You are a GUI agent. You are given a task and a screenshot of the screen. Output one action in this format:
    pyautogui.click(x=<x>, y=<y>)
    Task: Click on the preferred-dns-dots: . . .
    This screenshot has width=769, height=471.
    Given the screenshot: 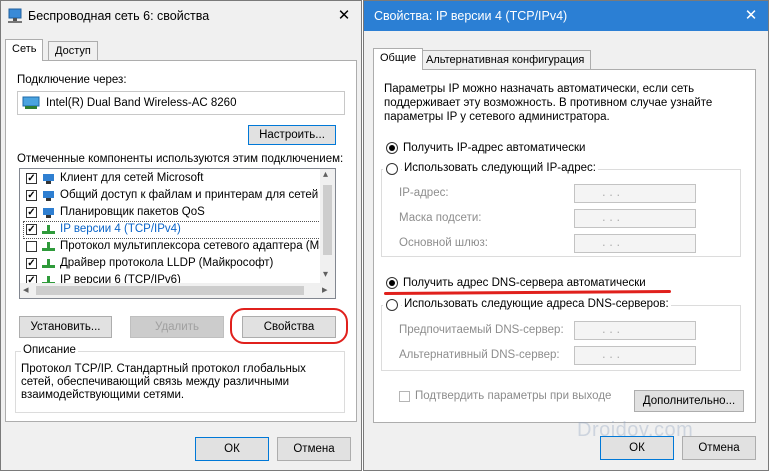 What is the action you would take?
    pyautogui.click(x=611, y=328)
    